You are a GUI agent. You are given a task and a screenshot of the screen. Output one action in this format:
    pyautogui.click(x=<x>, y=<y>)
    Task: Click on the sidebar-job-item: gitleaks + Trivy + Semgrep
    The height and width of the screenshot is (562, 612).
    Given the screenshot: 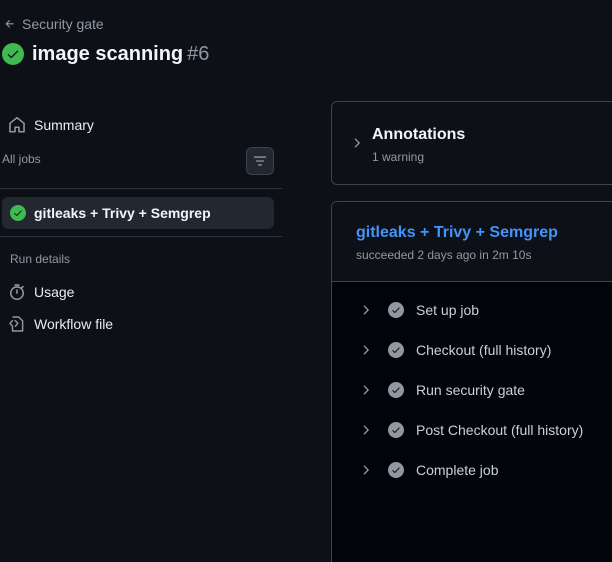 What is the action you would take?
    pyautogui.click(x=138, y=213)
    